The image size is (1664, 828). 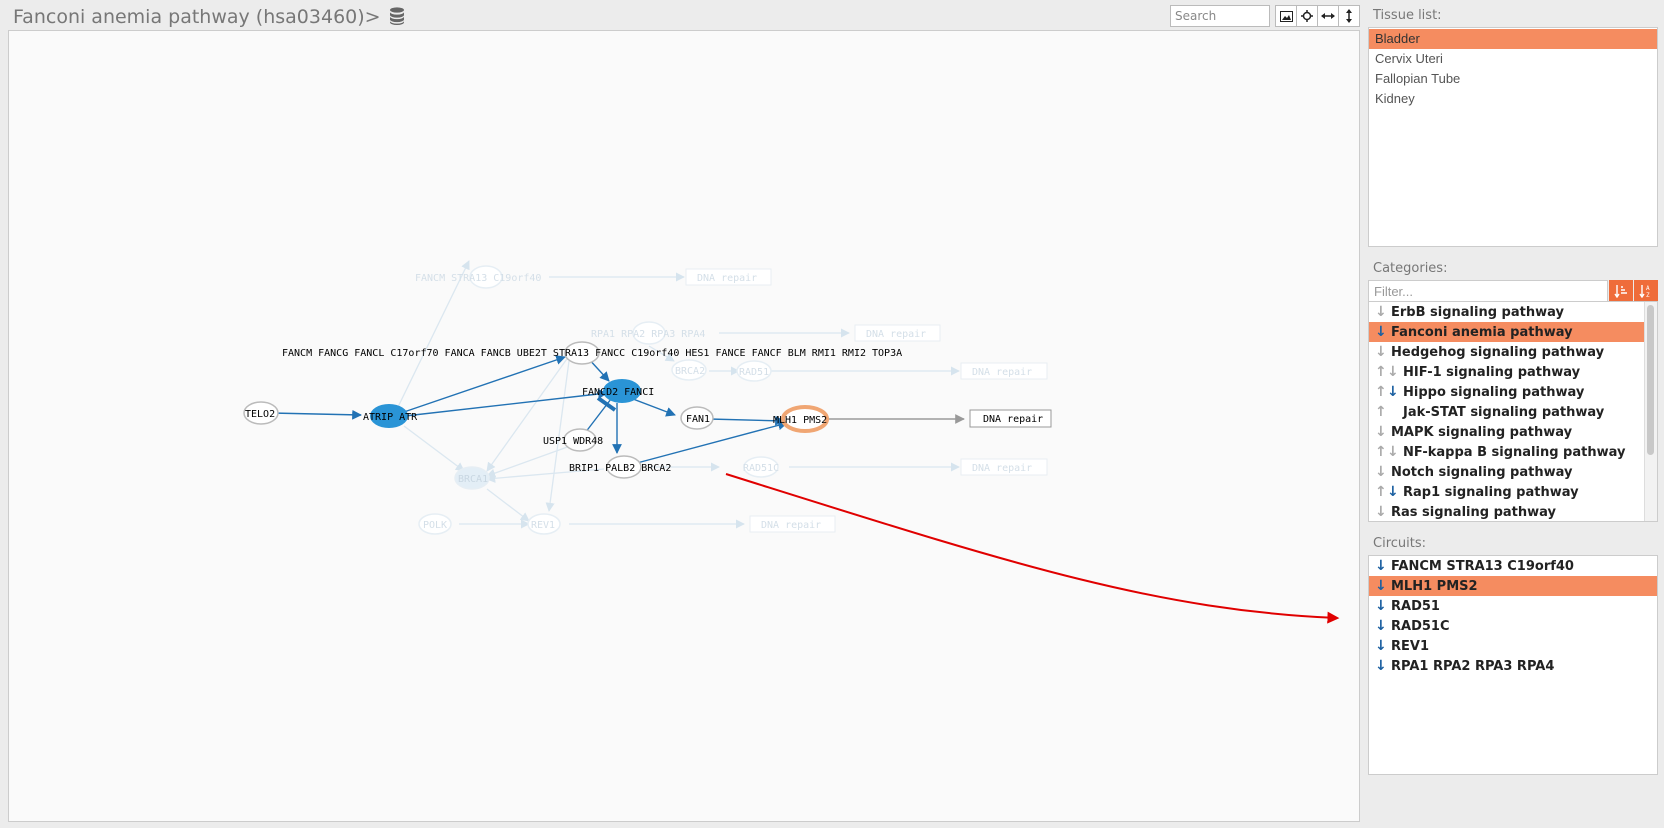 What do you see at coordinates (529, 409) in the screenshot?
I see `active-edges` at bounding box center [529, 409].